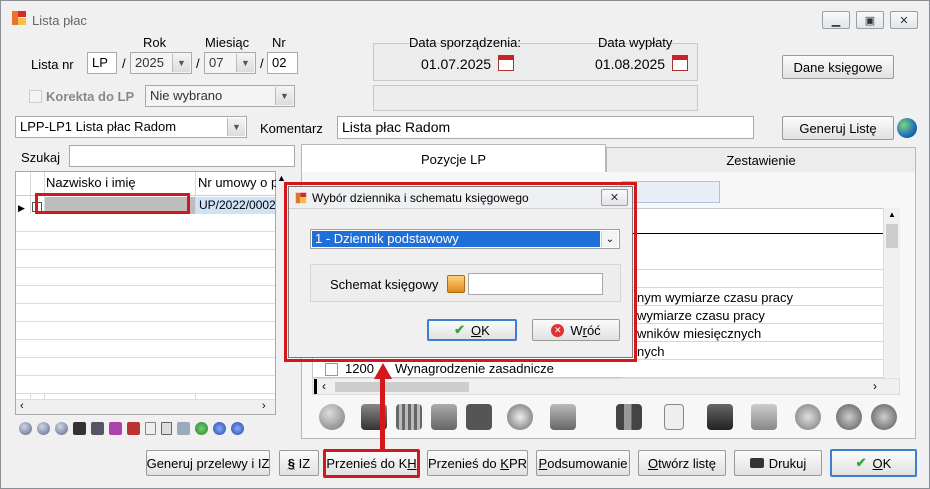 The height and width of the screenshot is (489, 930). Describe the element at coordinates (699, 333) in the screenshot. I see `position-item: wników miesięcznych` at that location.